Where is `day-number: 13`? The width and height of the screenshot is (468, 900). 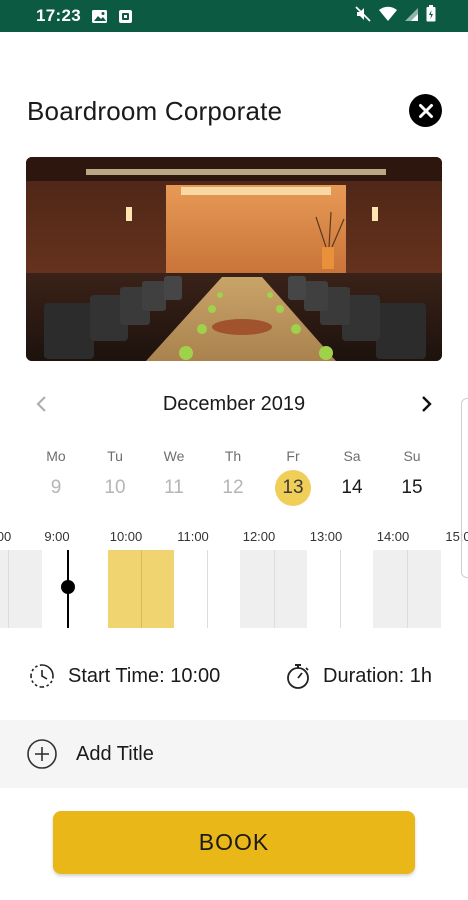
day-number: 13 is located at coordinates (293, 488).